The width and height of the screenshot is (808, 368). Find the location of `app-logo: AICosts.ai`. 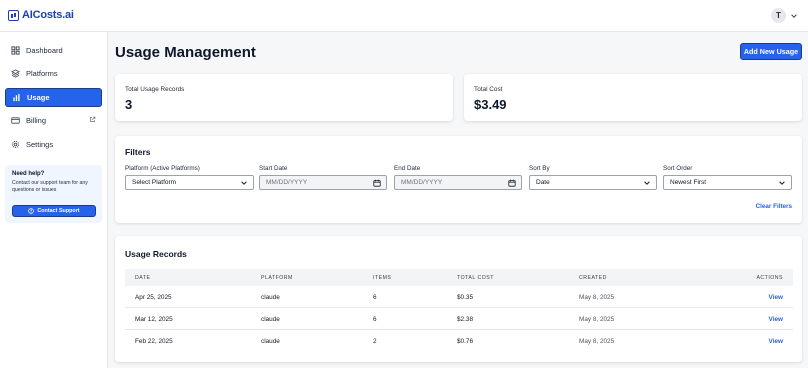

app-logo: AICosts.ai is located at coordinates (41, 15).